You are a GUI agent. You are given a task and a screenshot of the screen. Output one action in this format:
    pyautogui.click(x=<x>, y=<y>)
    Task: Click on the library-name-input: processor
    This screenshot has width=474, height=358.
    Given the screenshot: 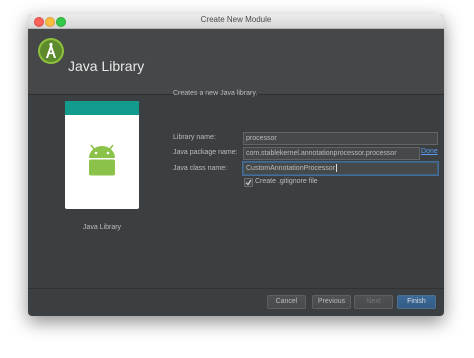 What is the action you would take?
    pyautogui.click(x=340, y=138)
    